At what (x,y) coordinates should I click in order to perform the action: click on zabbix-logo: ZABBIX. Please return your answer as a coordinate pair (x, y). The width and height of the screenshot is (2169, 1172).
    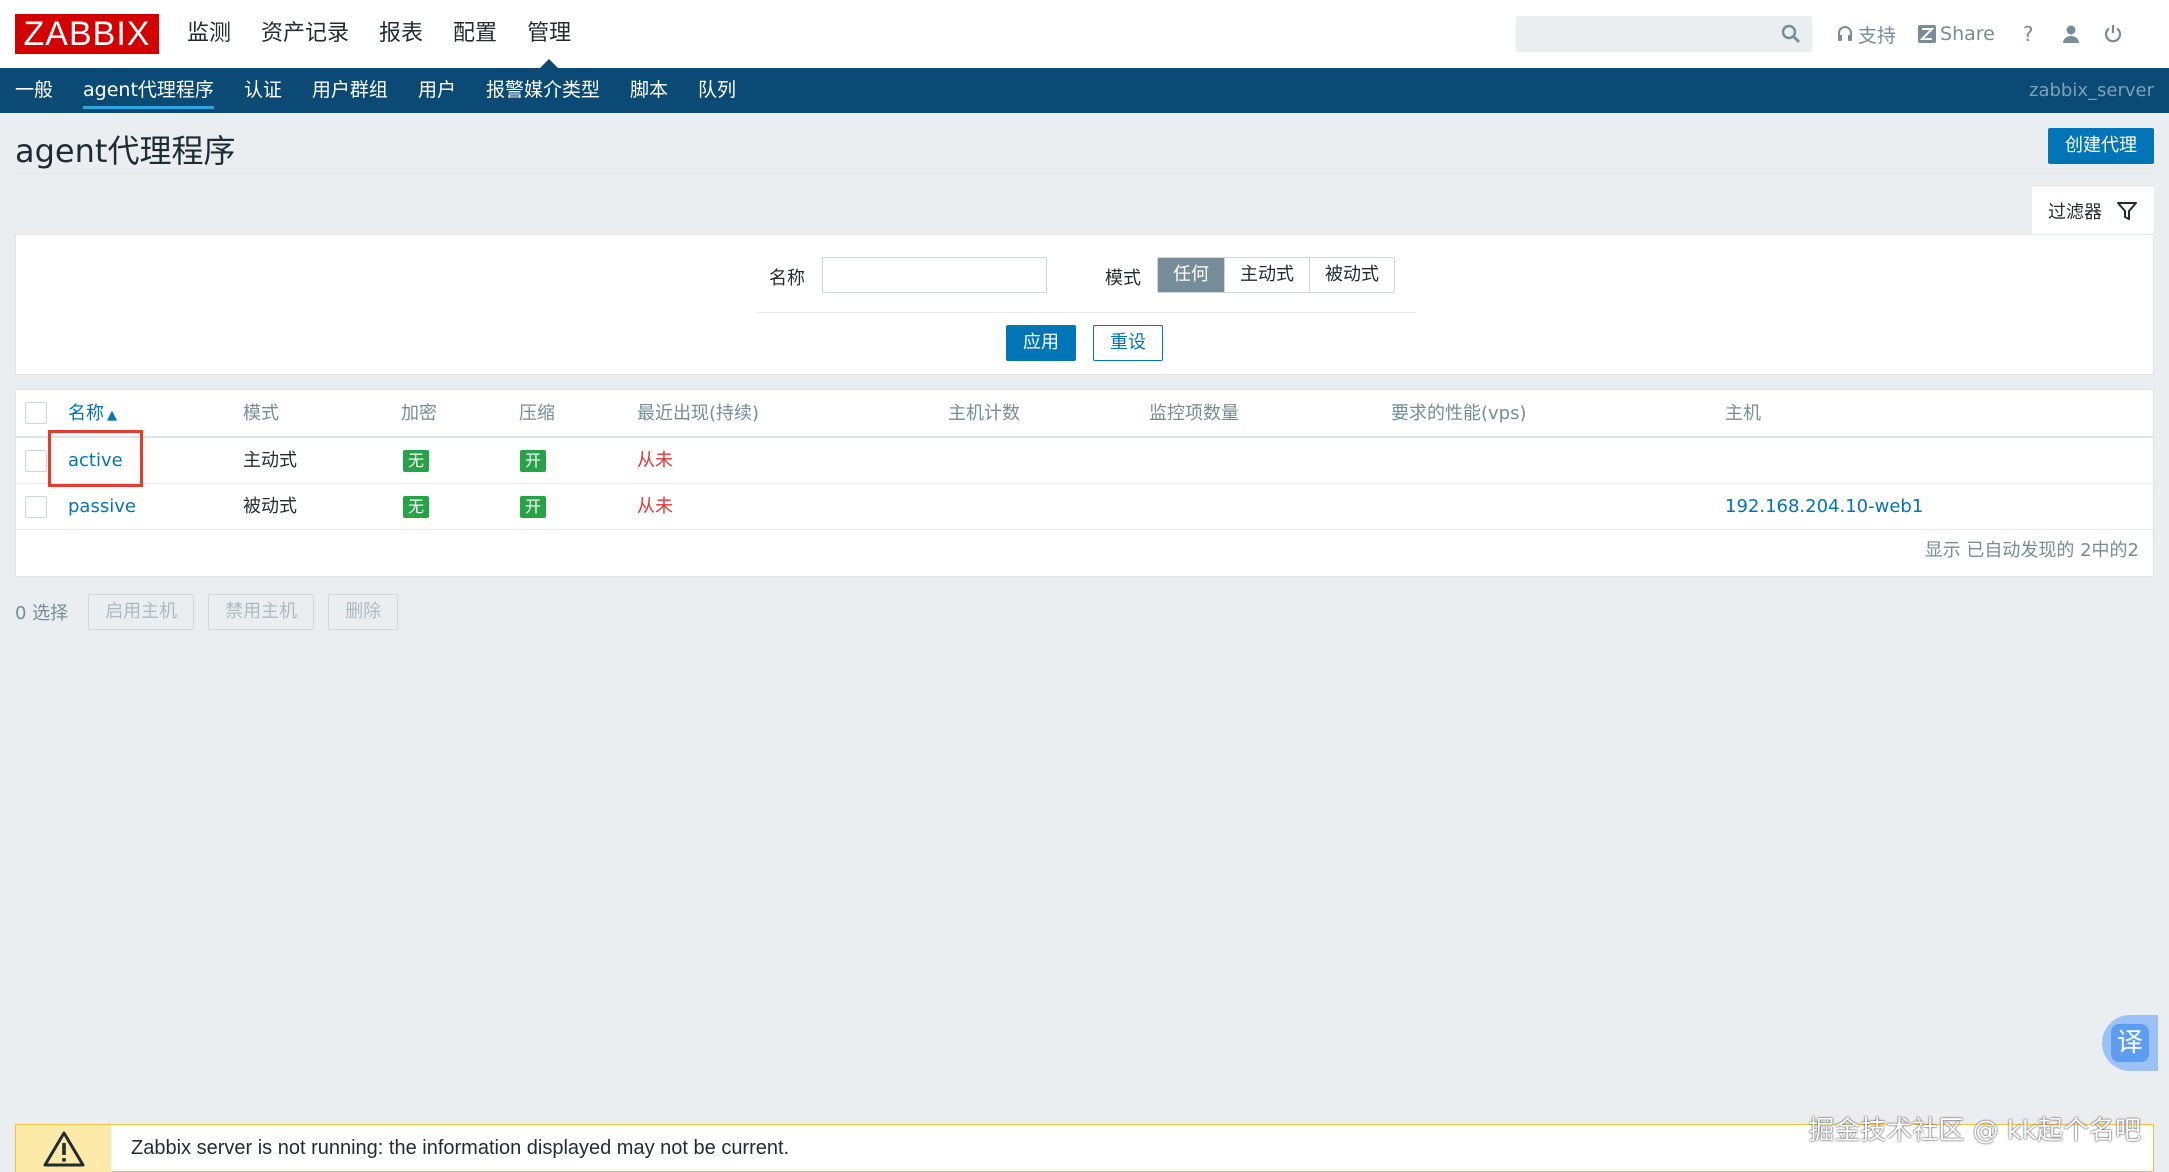
    Looking at the image, I should click on (87, 34).